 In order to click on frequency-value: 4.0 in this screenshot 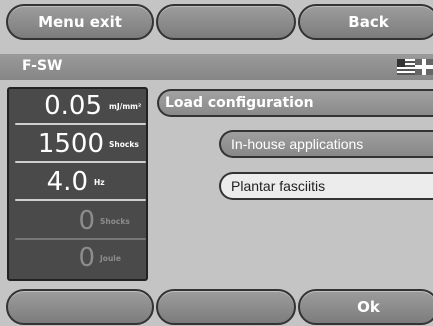, I will do `click(67, 182)`.